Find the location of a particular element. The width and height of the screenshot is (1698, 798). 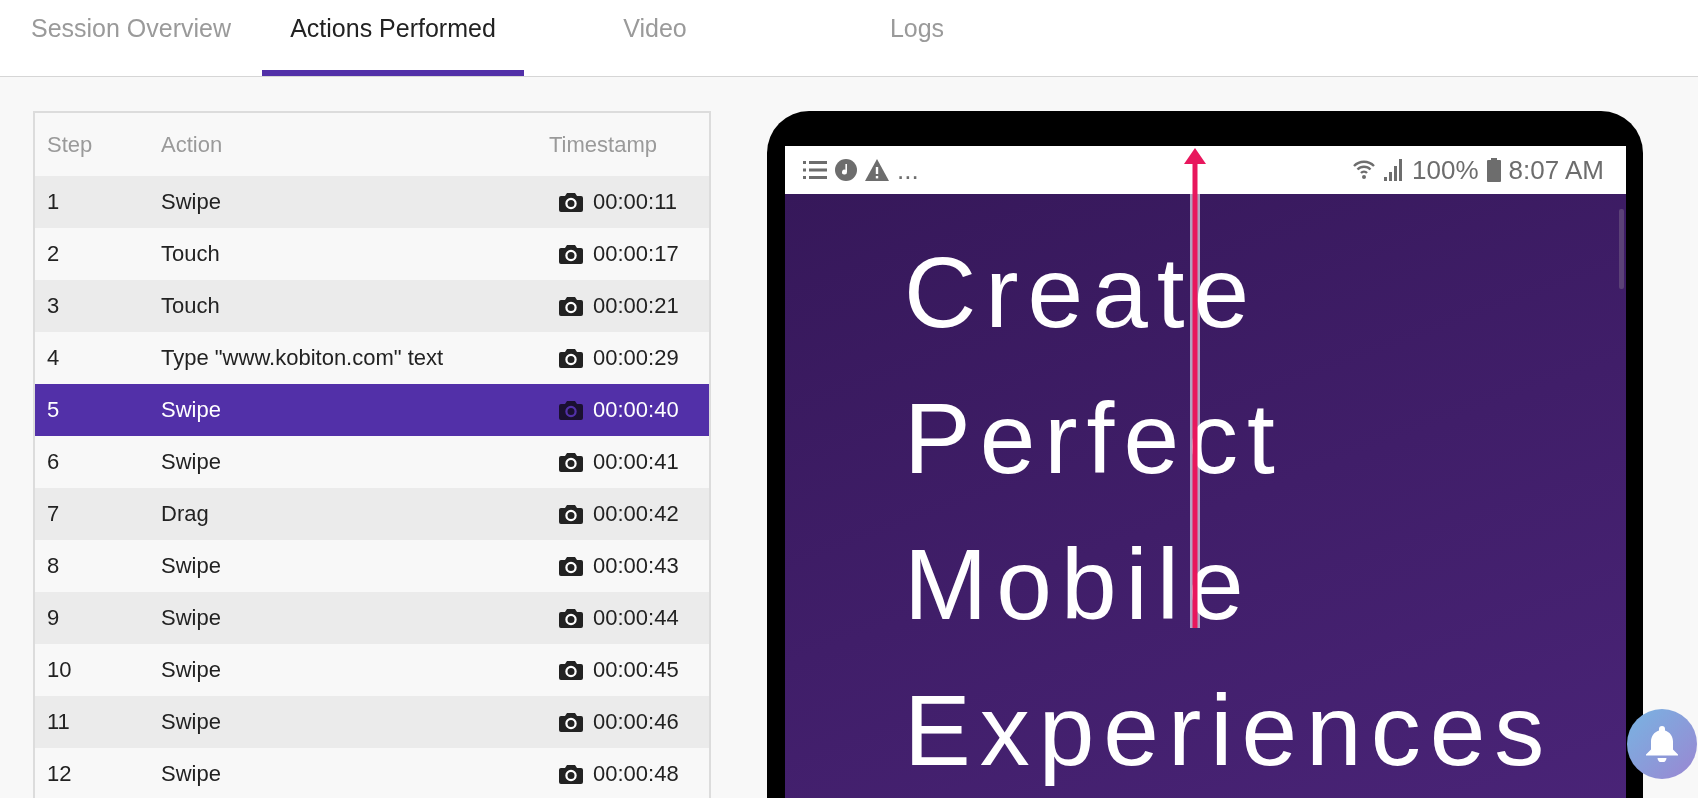

timestamp: 00:00:11 is located at coordinates (635, 202).